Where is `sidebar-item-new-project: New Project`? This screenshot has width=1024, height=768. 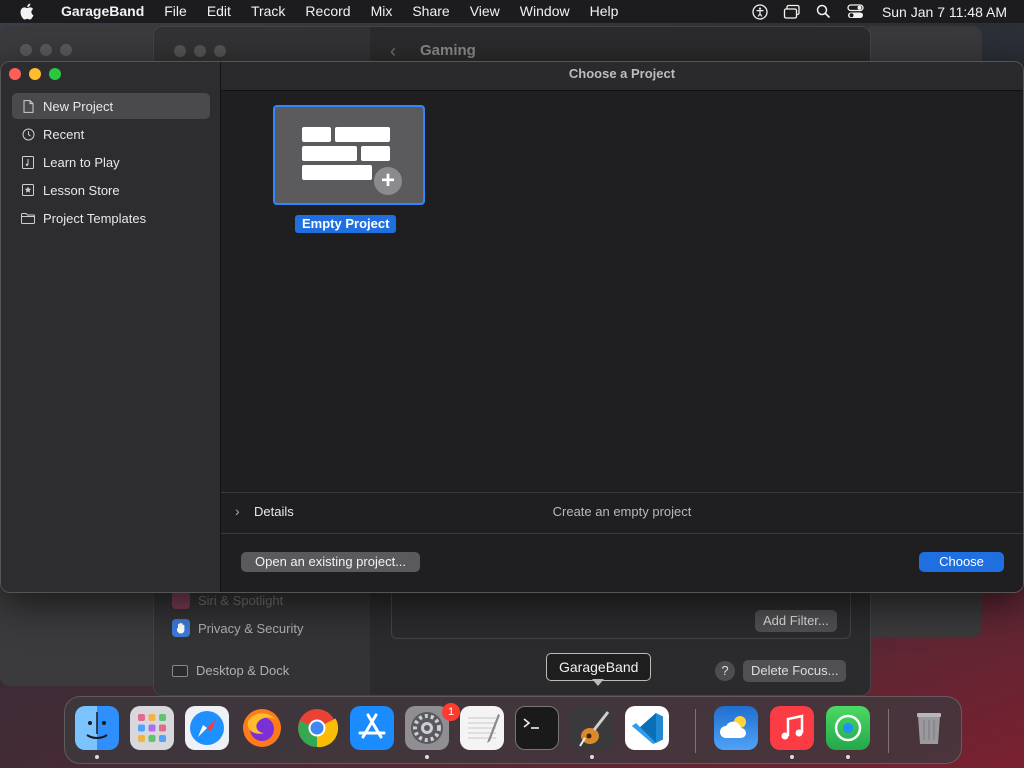
sidebar-item-new-project: New Project is located at coordinates (111, 106).